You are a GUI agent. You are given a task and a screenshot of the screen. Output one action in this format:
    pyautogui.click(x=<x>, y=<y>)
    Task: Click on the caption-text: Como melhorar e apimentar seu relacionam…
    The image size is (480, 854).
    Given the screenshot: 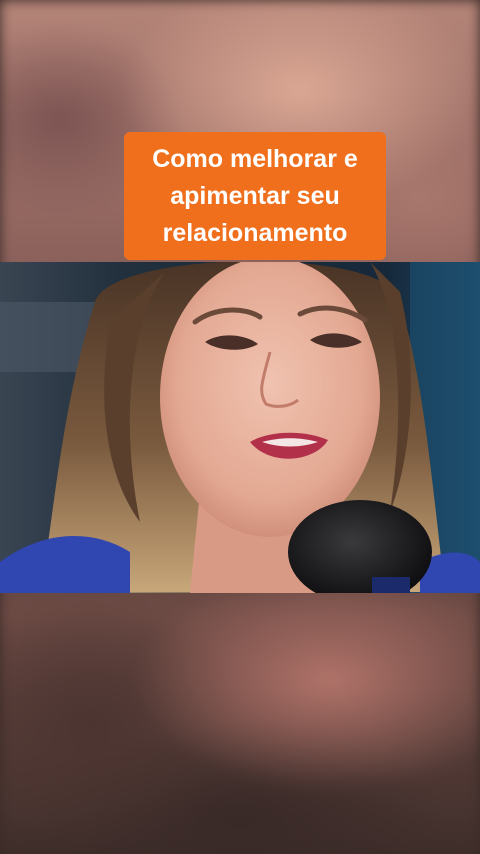 What is the action you would take?
    pyautogui.click(x=255, y=195)
    